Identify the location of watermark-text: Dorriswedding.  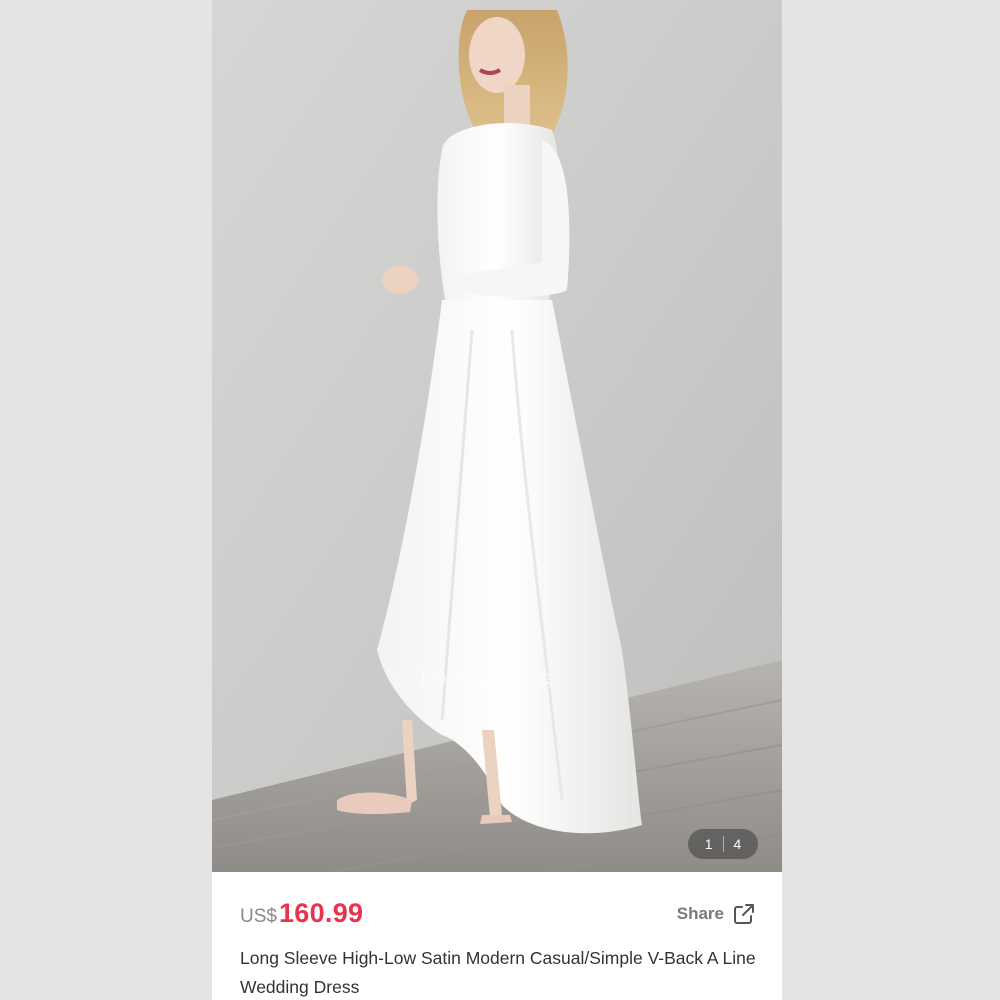
(485, 676).